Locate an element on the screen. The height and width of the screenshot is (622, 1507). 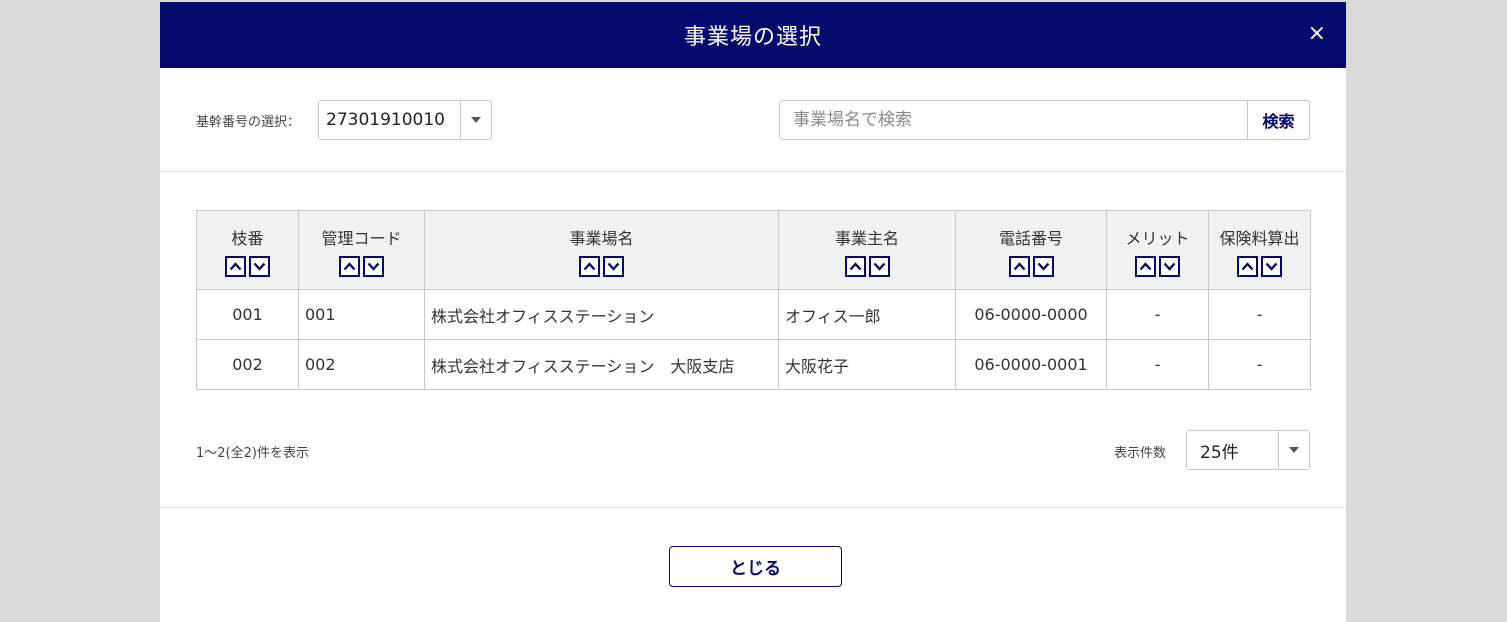
column-label: 保険料算出 is located at coordinates (1259, 238).